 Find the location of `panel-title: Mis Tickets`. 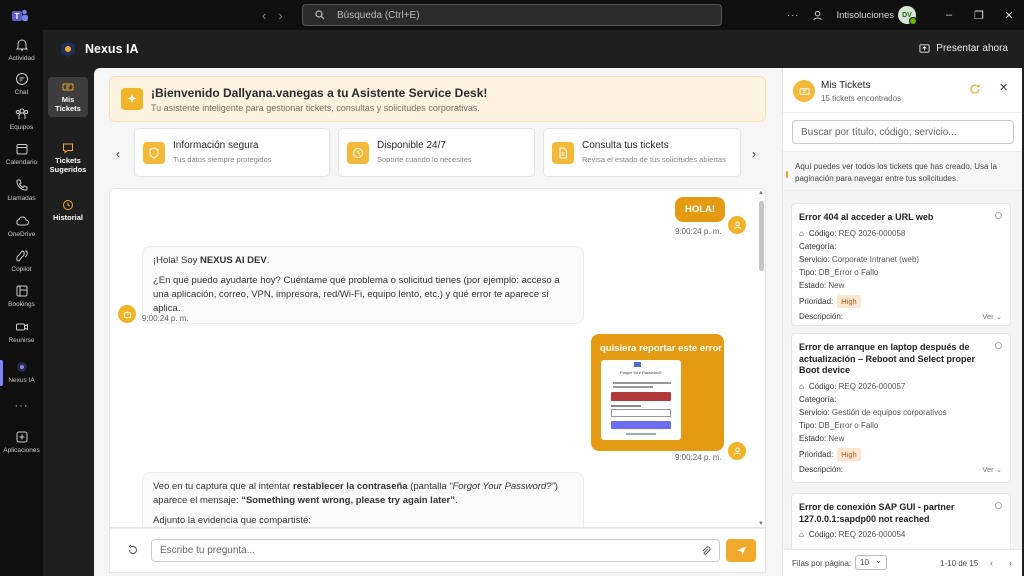

panel-title: Mis Tickets is located at coordinates (846, 85).